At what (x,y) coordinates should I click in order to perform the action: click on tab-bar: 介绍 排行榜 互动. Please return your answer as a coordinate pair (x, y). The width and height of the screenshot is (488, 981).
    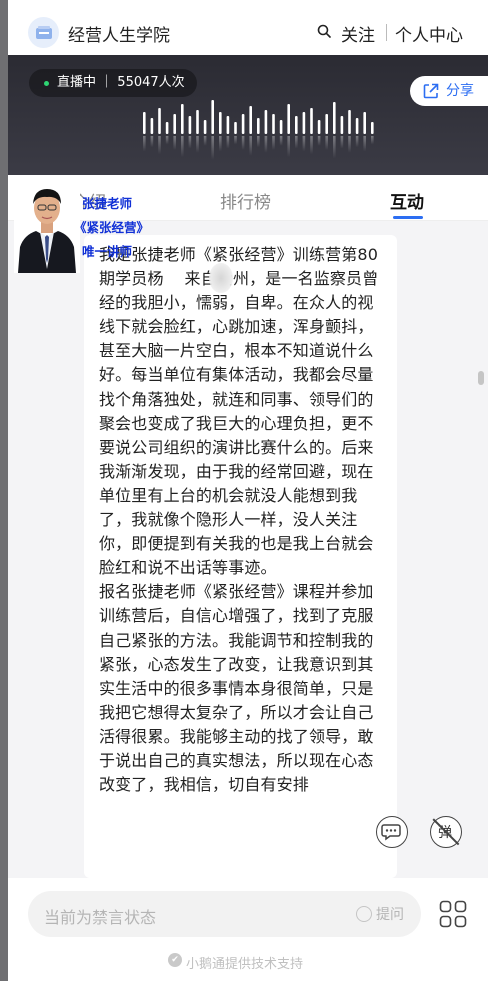
    Looking at the image, I should click on (248, 198).